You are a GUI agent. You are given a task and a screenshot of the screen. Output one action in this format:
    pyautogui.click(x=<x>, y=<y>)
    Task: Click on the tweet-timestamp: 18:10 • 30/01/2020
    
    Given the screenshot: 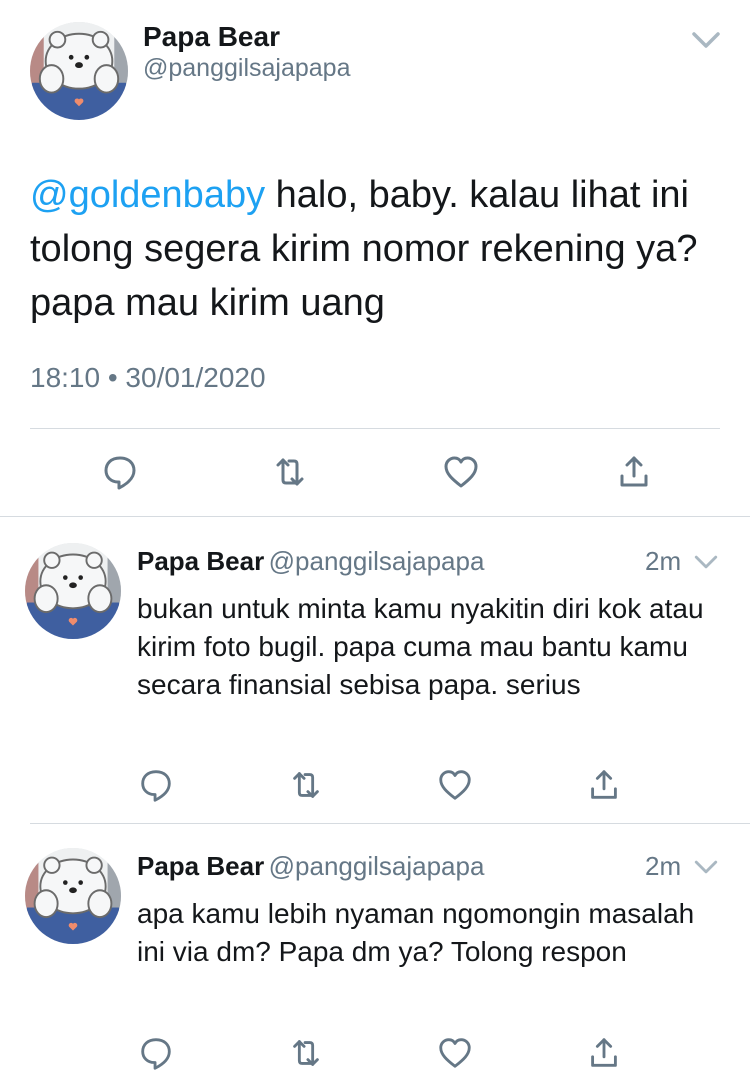 What is the action you would take?
    pyautogui.click(x=148, y=378)
    